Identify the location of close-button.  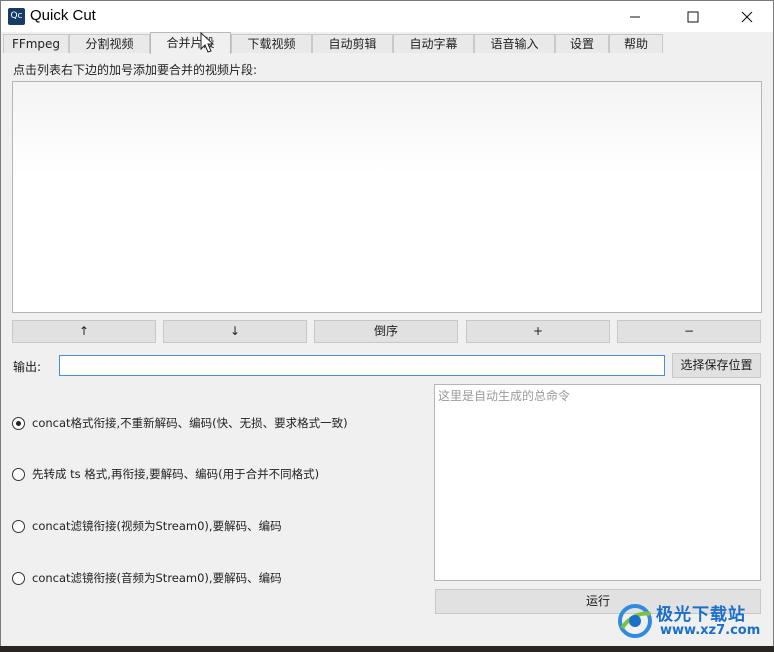
(747, 16).